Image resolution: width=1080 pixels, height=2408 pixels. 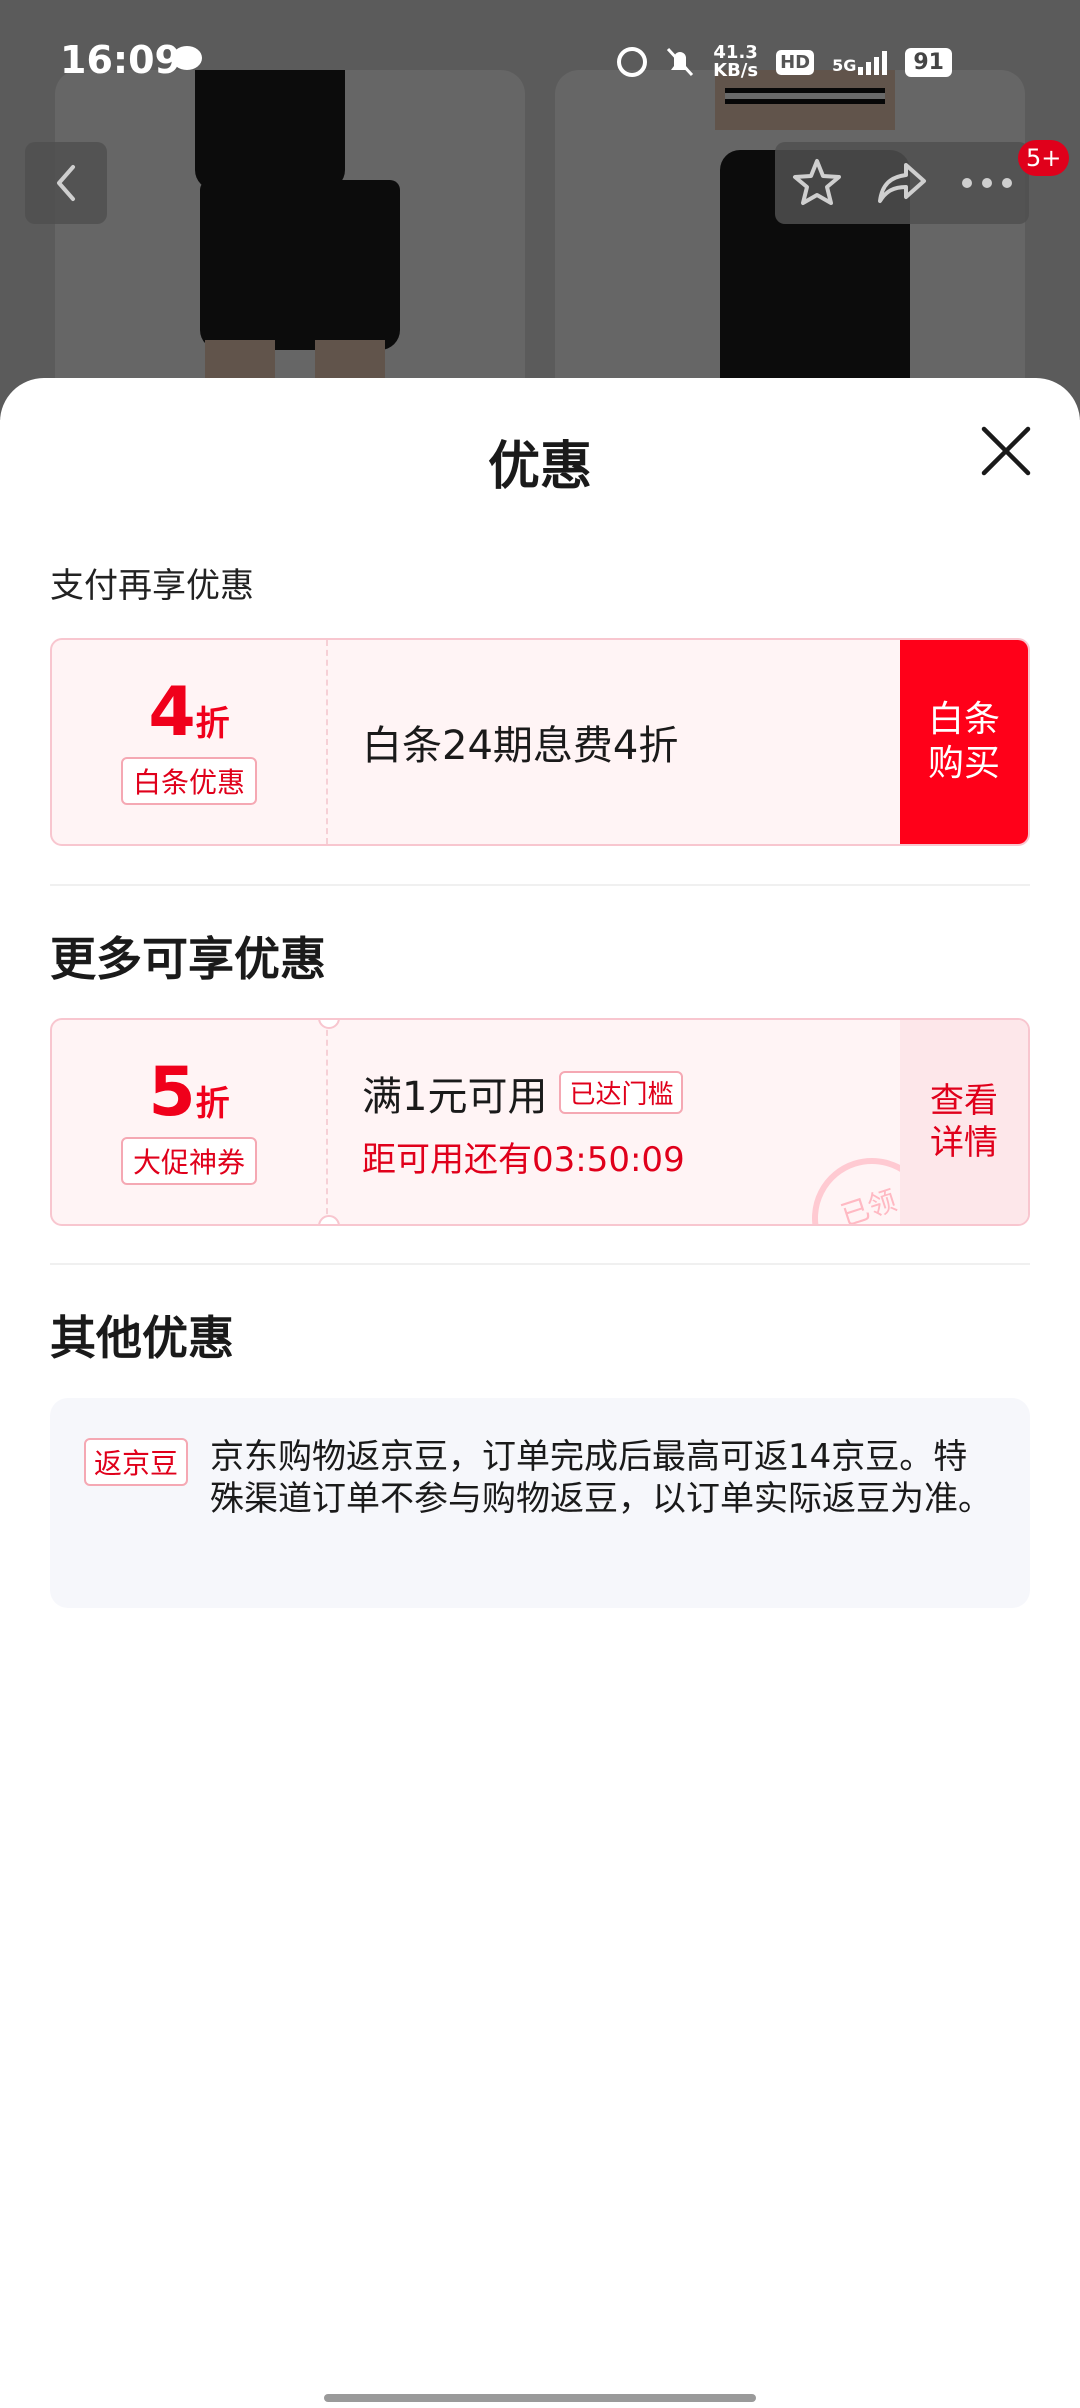 I want to click on close-button, so click(x=1006, y=451).